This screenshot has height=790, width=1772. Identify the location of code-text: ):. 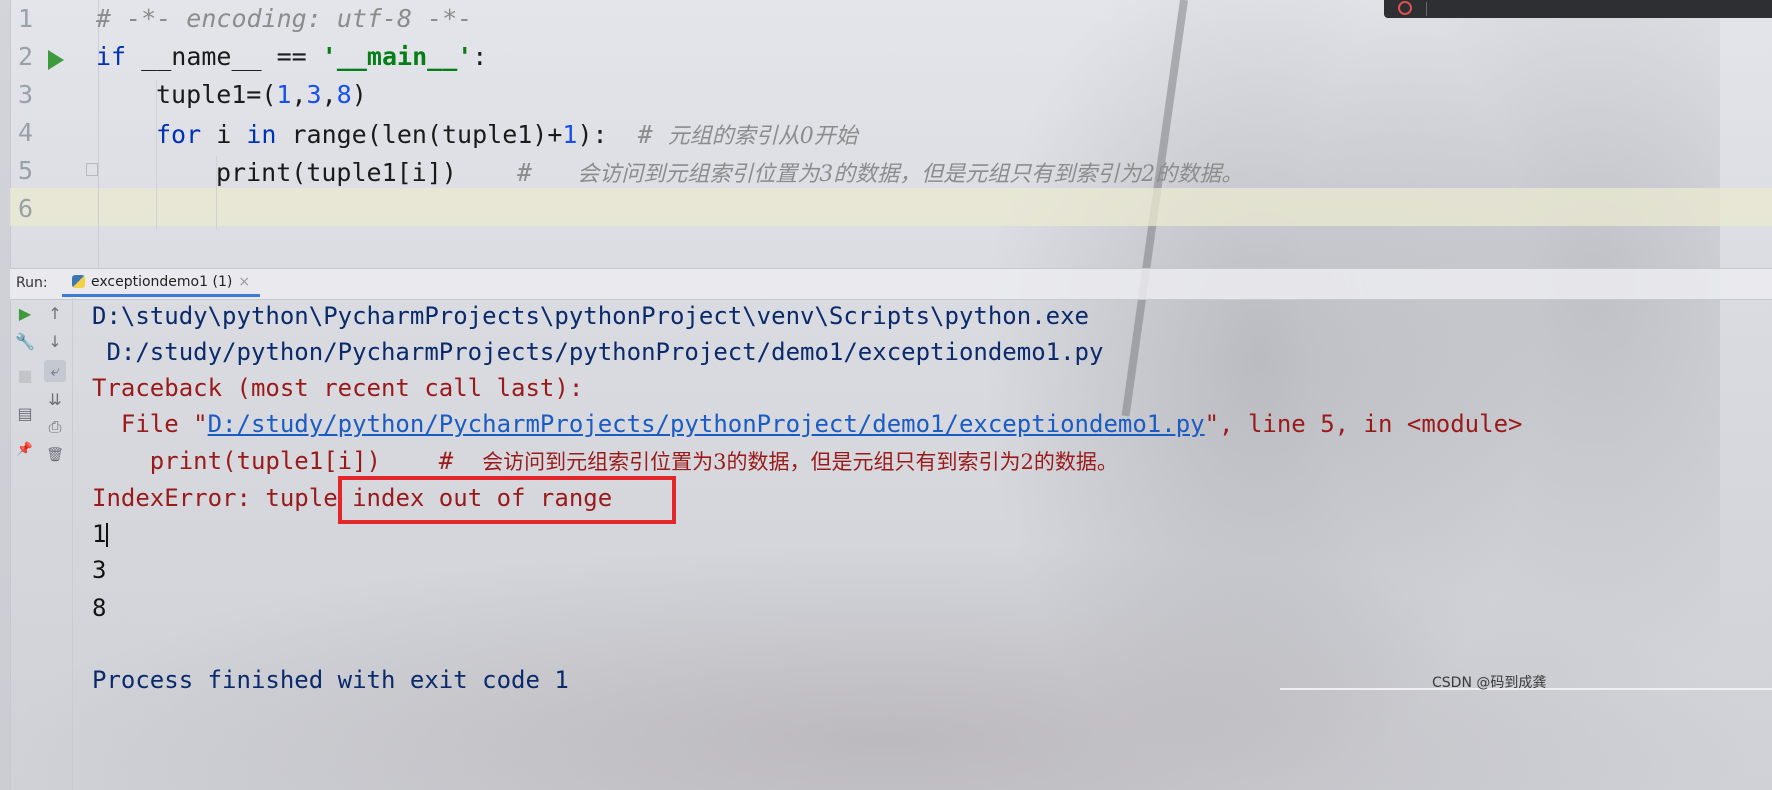
(607, 134).